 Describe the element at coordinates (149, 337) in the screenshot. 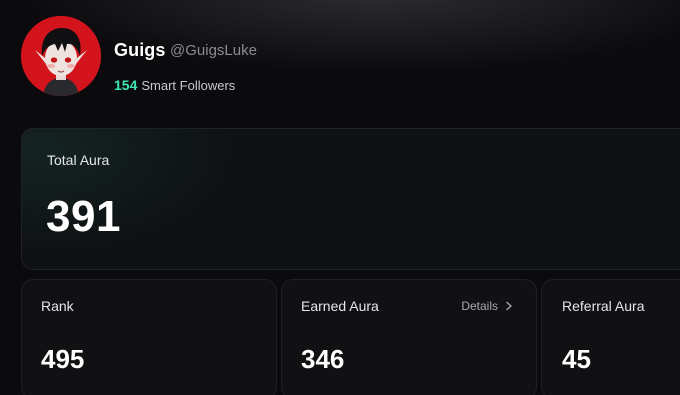

I see `rank-card: Rank 495` at that location.